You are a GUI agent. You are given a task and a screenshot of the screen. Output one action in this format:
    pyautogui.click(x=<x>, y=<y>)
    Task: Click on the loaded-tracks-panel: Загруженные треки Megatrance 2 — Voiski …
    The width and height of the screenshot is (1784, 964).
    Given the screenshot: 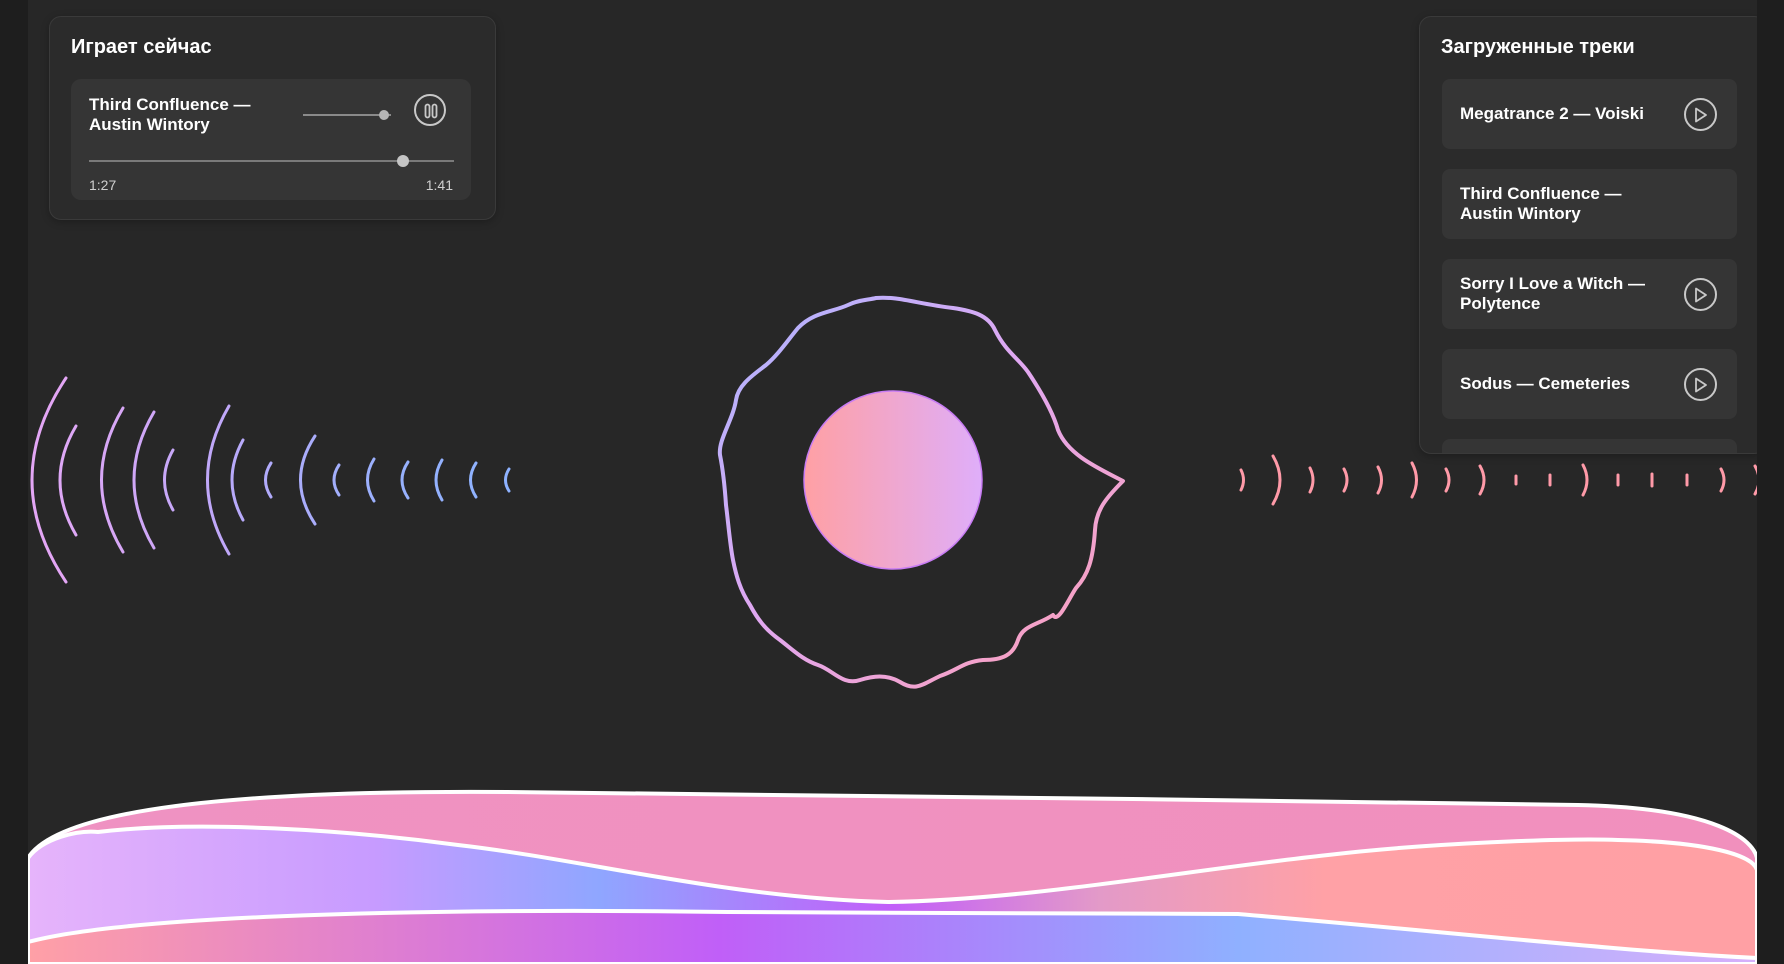 What is the action you would take?
    pyautogui.click(x=1588, y=235)
    